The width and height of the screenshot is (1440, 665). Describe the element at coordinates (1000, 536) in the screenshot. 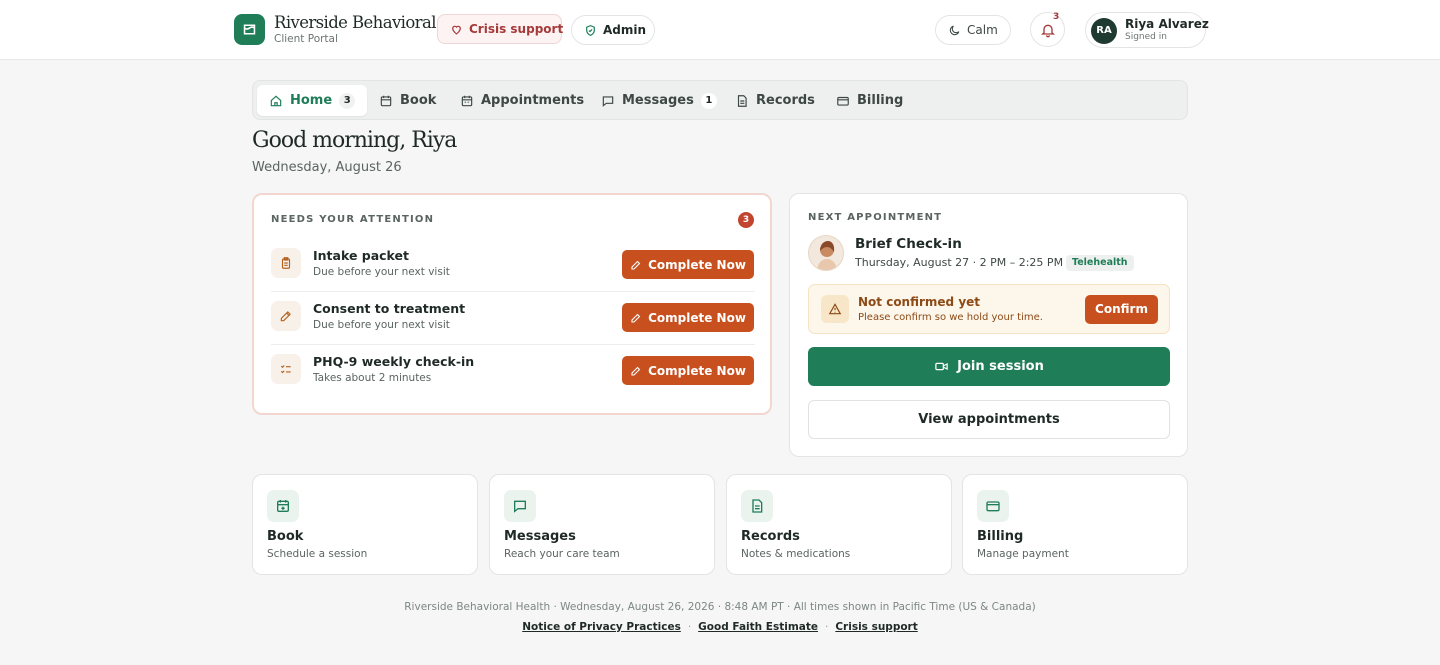

I see `shortcut-title: Billing` at that location.